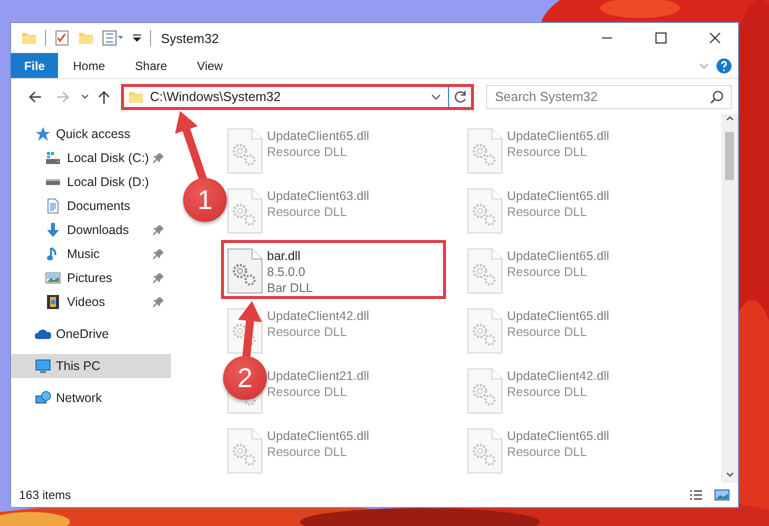 This screenshot has width=769, height=526. What do you see at coordinates (724, 66) in the screenshot?
I see `help-icon` at bounding box center [724, 66].